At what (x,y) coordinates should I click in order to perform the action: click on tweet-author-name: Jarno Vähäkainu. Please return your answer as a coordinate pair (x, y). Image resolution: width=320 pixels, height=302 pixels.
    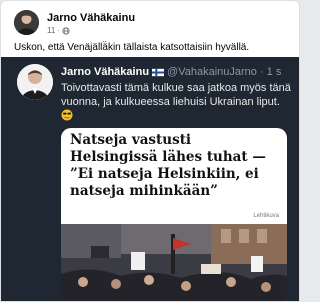
    Looking at the image, I should click on (105, 72).